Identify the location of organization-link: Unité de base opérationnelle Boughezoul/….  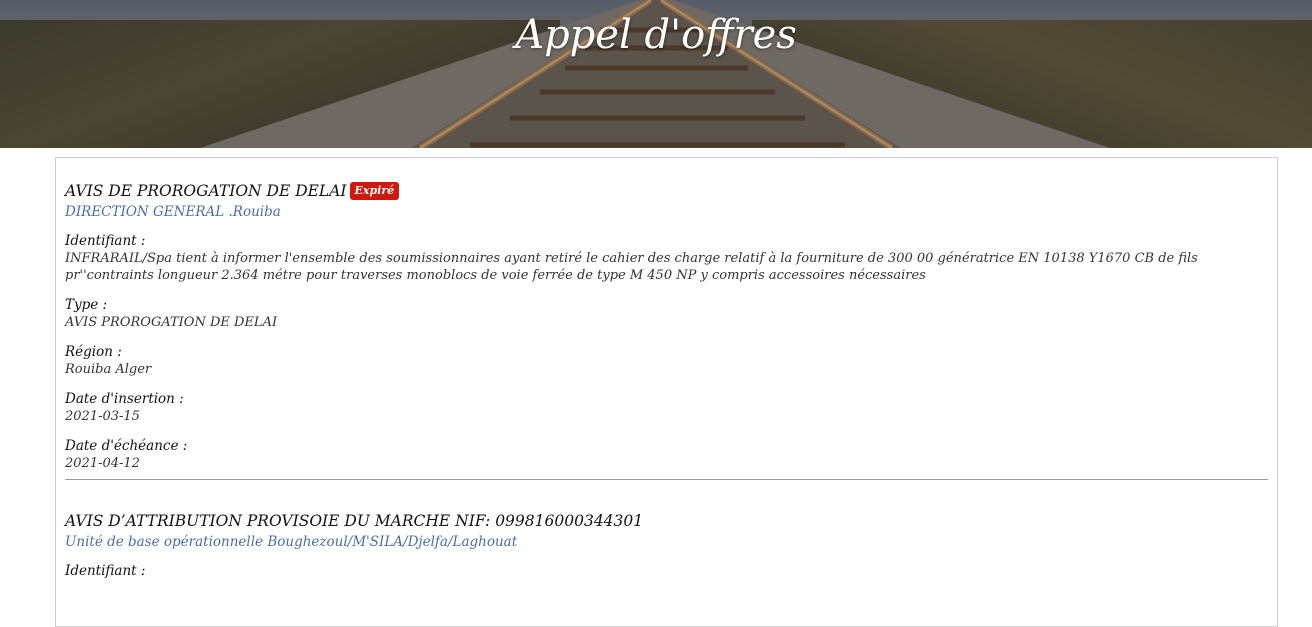
(666, 542).